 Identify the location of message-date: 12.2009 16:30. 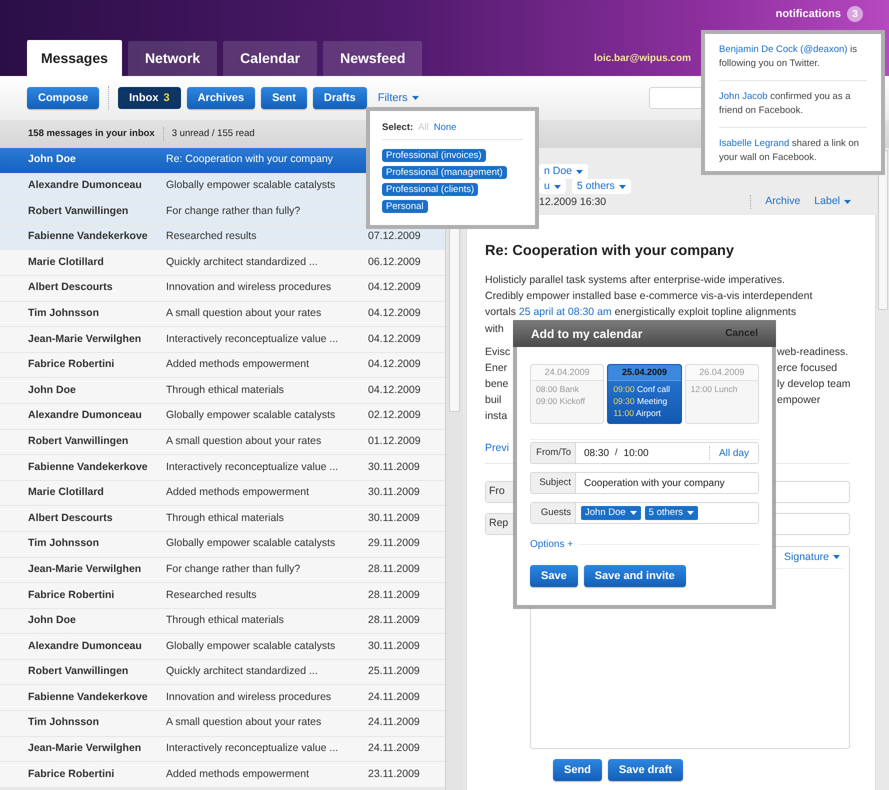
(572, 202).